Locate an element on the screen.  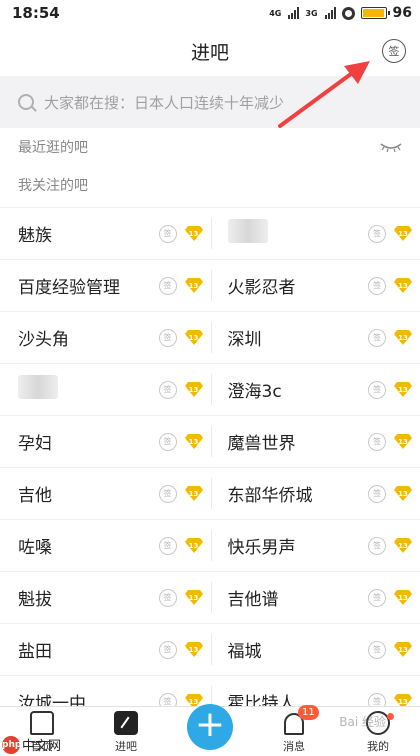
forum-name: 魔兽世界 is located at coordinates (261, 444).